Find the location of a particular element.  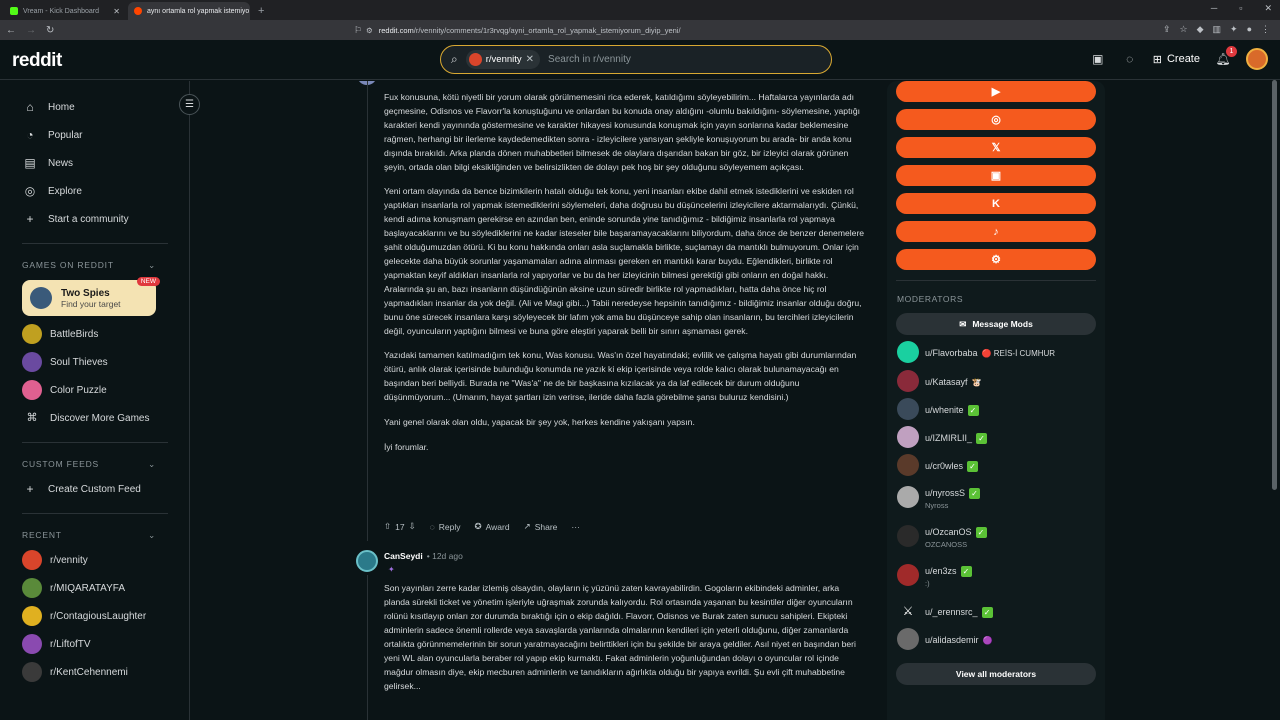

moderator-item: u/OzcanOS ✓ OZCANOSS is located at coordinates (942, 535).